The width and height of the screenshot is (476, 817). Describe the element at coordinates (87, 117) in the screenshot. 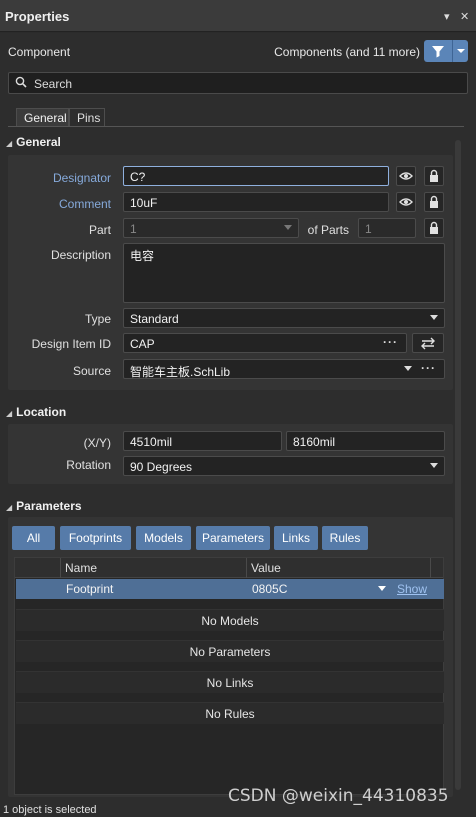

I see `tab-pins: Pins` at that location.